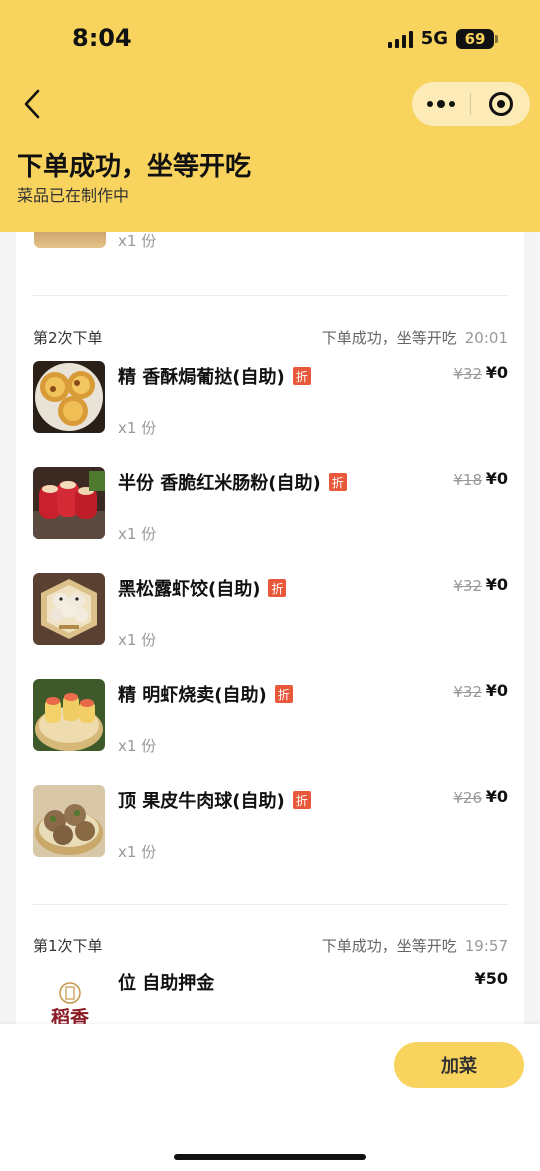 The width and height of the screenshot is (540, 1171). I want to click on list-item: 半份 香脆红米肠粉(自助) 折 ¥18 ¥0 x1 份, so click(270, 507).